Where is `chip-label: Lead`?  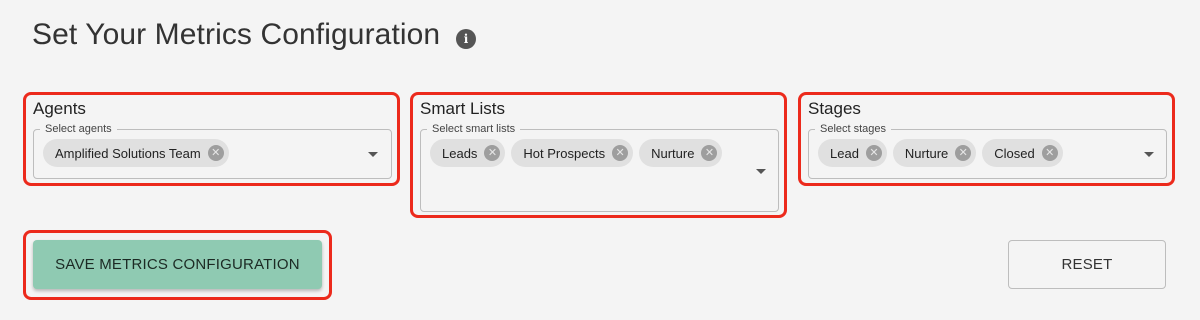 chip-label: Lead is located at coordinates (844, 153).